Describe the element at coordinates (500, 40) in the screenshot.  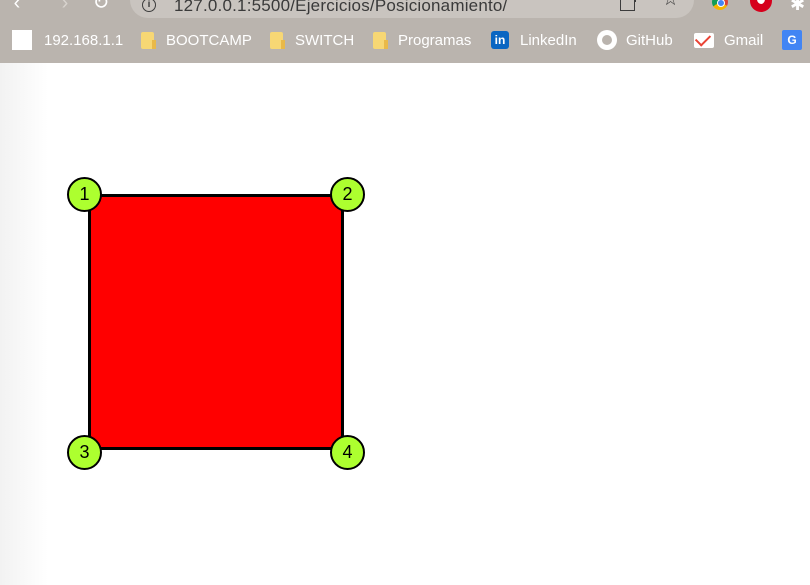
I see `linkedin-icon: in` at that location.